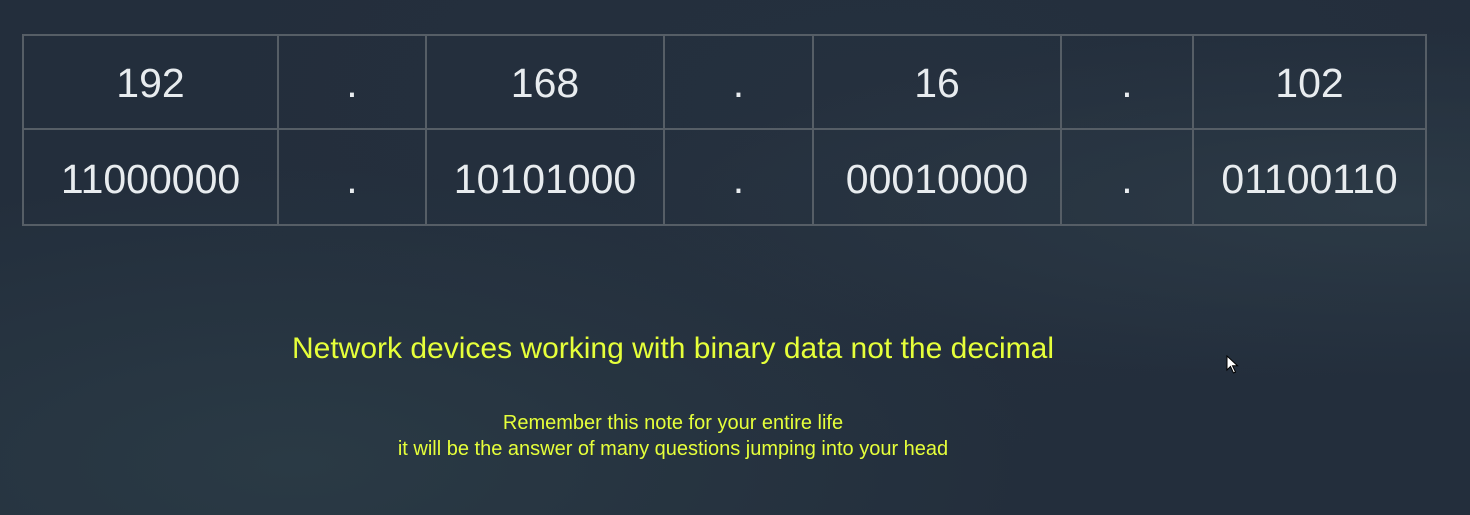 The height and width of the screenshot is (515, 1470). I want to click on mouse-pointer-icon, so click(1232, 364).